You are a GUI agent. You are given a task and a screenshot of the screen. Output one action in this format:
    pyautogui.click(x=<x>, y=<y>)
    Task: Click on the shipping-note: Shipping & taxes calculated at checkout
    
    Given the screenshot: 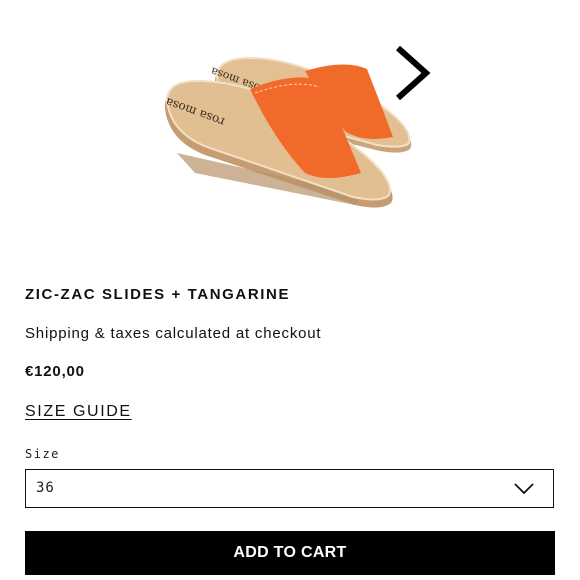 What is the action you would take?
    pyautogui.click(x=173, y=333)
    